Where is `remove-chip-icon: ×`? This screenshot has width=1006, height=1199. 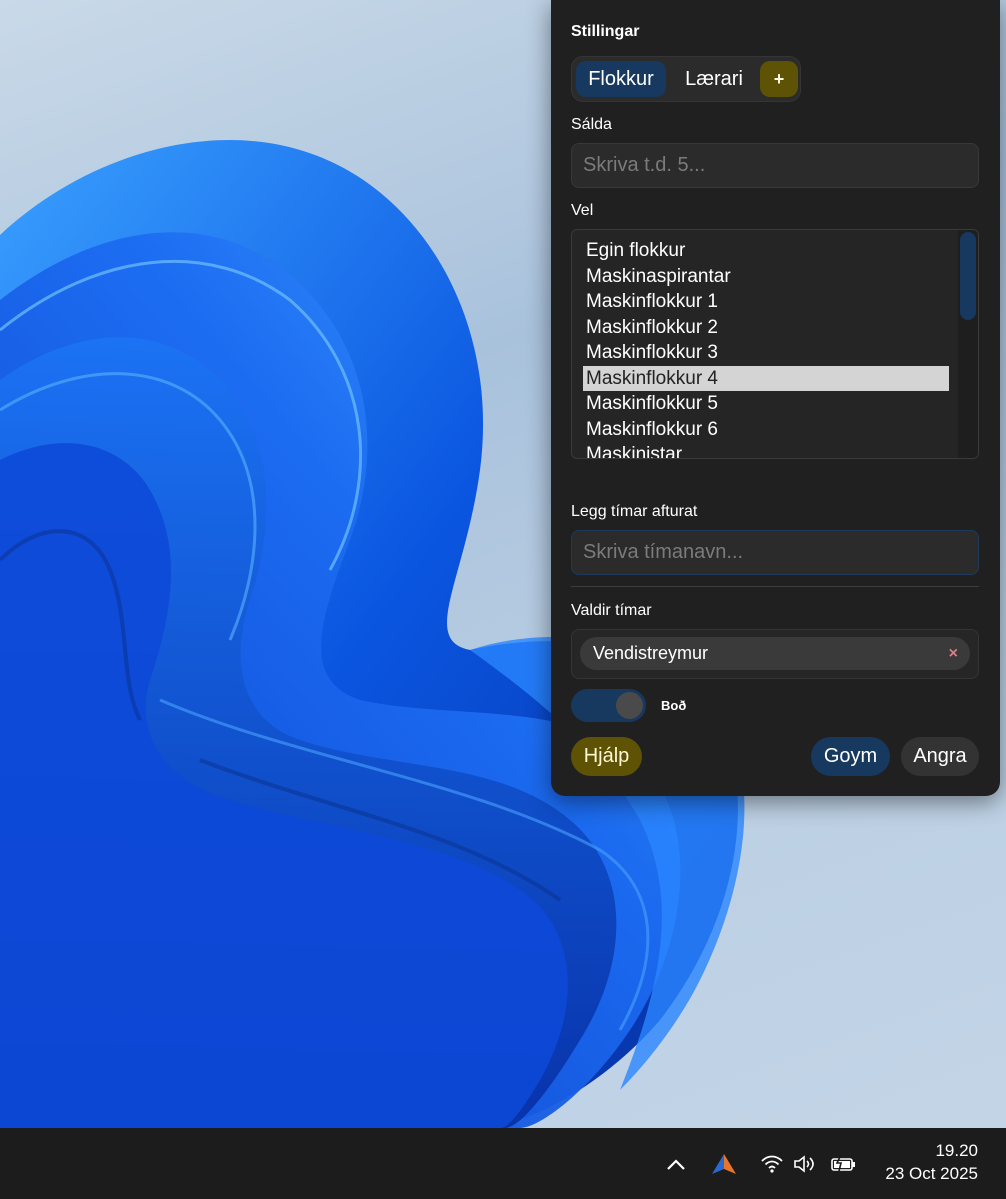 remove-chip-icon: × is located at coordinates (953, 653).